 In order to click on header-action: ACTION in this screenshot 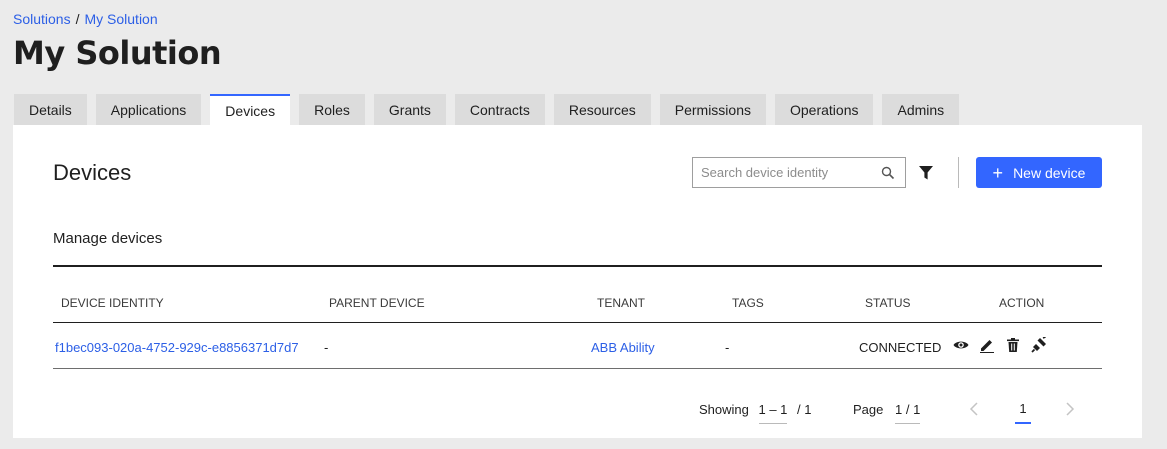, I will do `click(1022, 303)`.